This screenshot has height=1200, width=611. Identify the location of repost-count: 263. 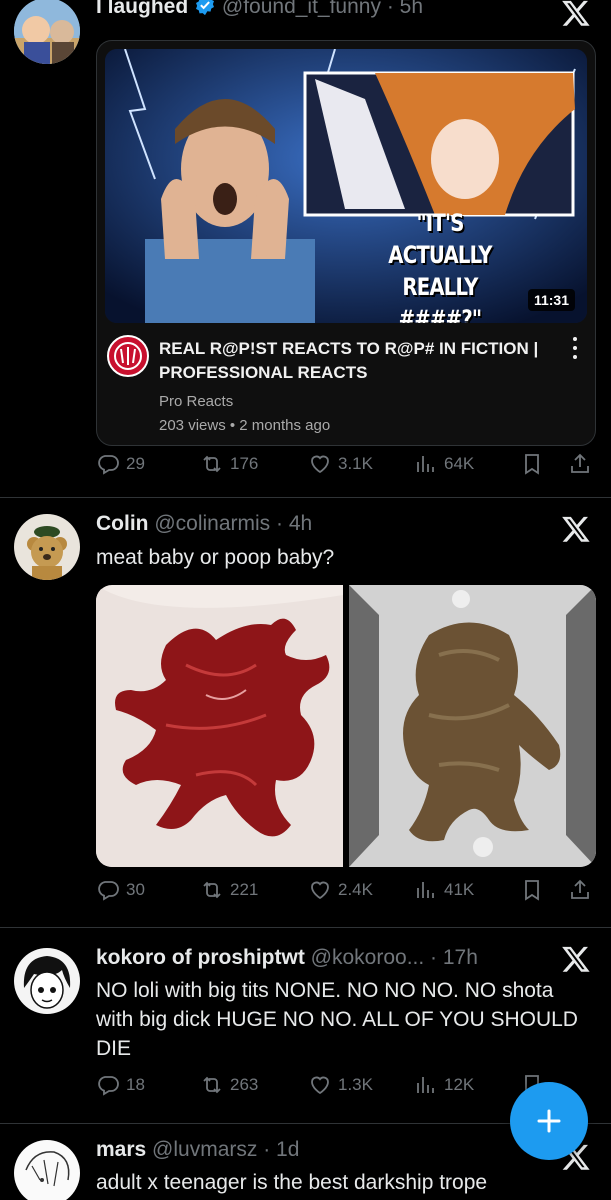
(244, 1084).